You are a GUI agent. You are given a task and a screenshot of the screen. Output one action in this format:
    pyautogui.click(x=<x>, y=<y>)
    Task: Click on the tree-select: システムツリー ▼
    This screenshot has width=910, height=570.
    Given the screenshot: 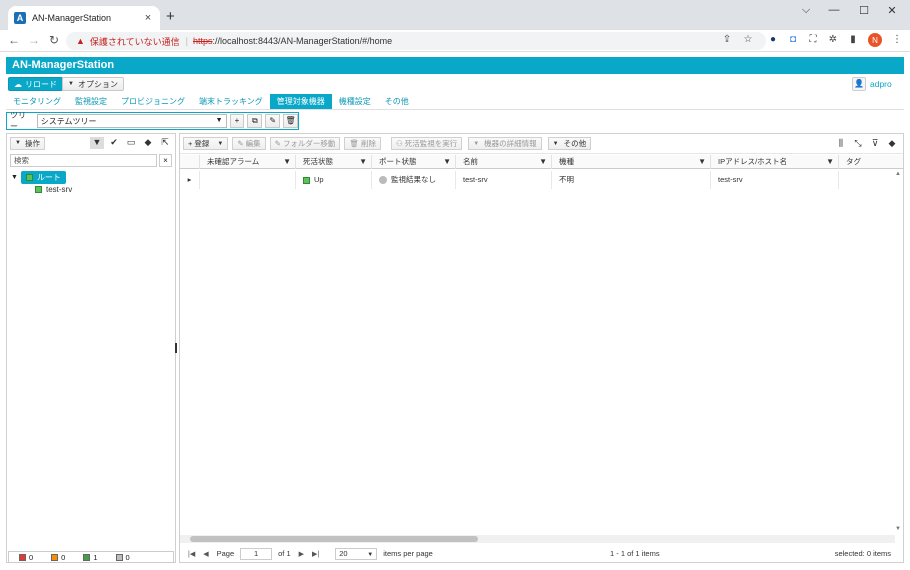 What is the action you would take?
    pyautogui.click(x=131, y=121)
    